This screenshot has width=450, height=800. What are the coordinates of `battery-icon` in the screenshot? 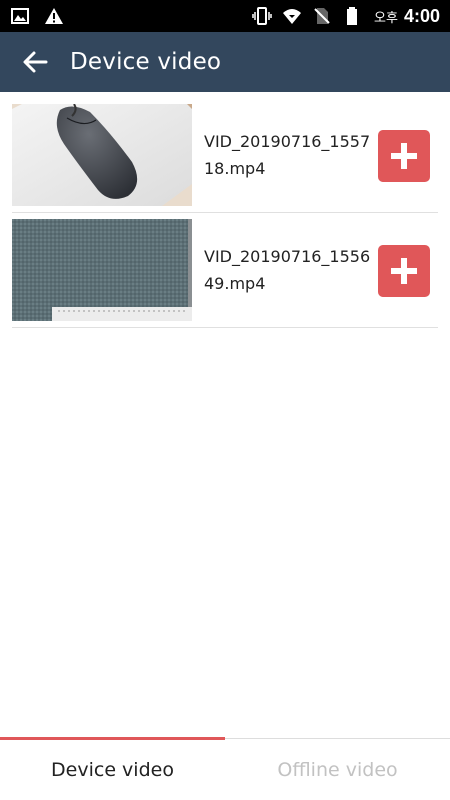 It's located at (352, 16).